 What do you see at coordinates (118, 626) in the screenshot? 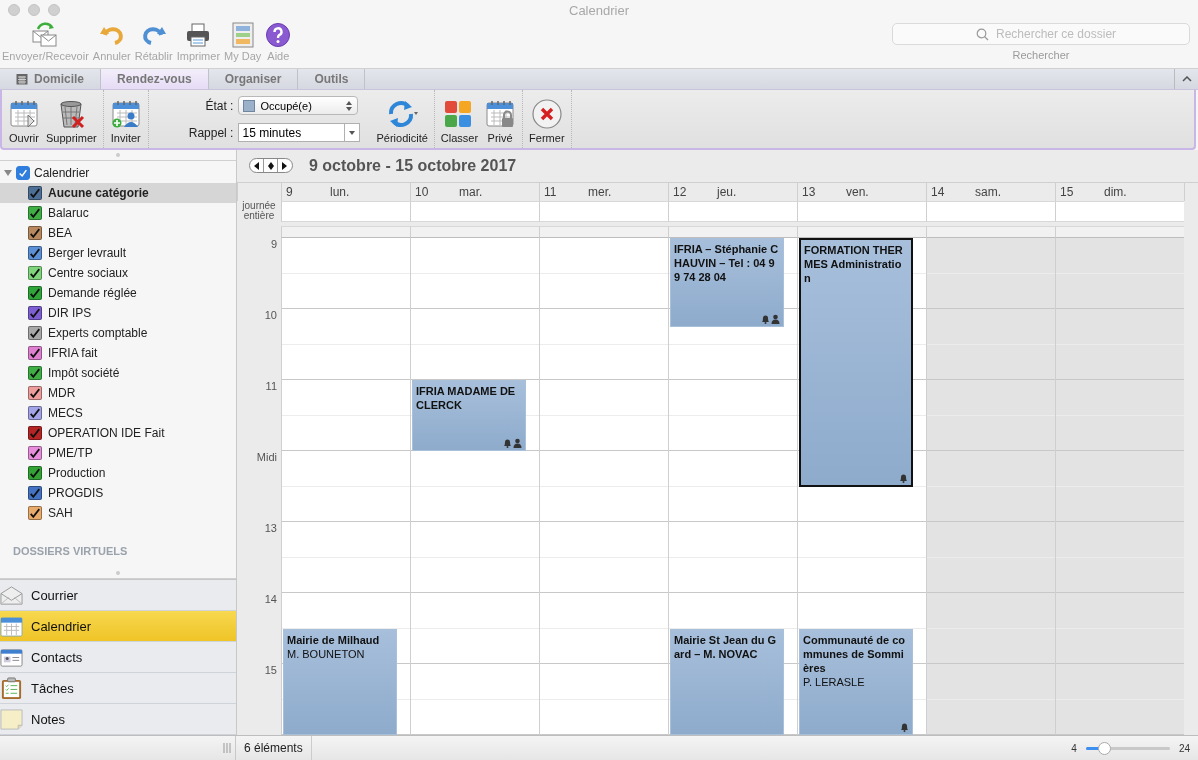
I see `navigation-button: Calendrier` at bounding box center [118, 626].